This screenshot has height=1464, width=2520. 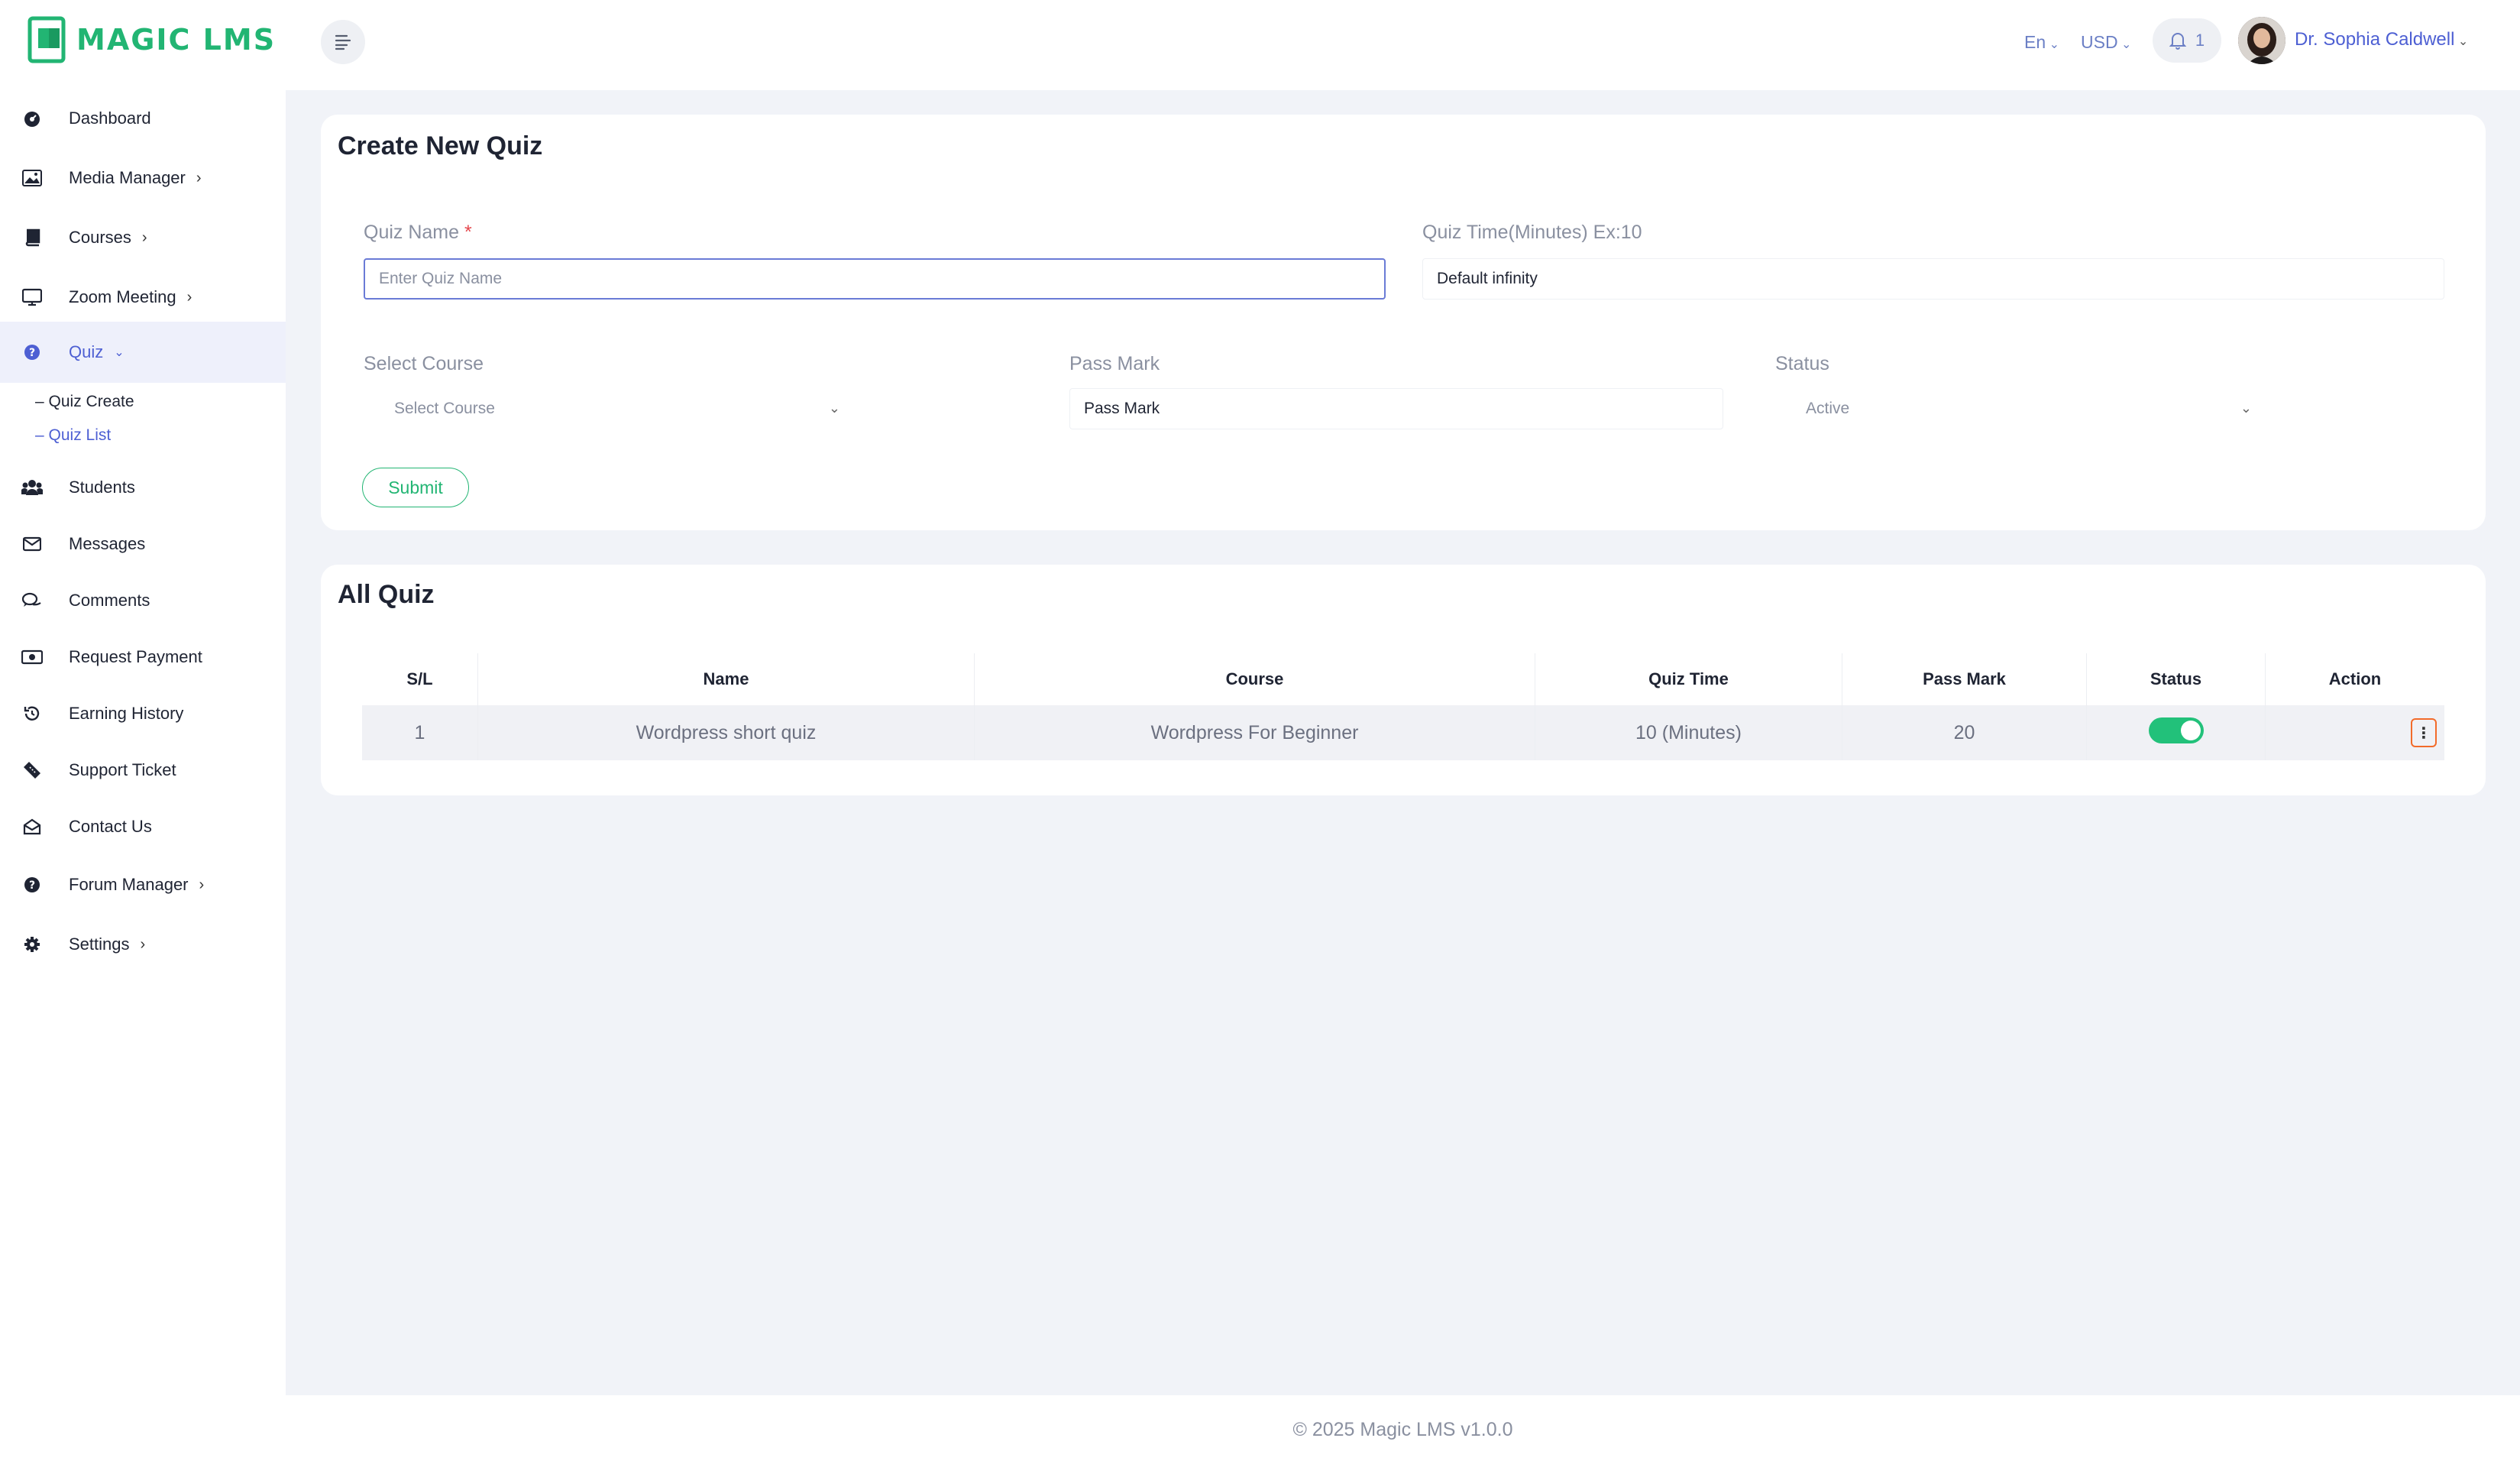 I want to click on cell-status, so click(x=2176, y=732).